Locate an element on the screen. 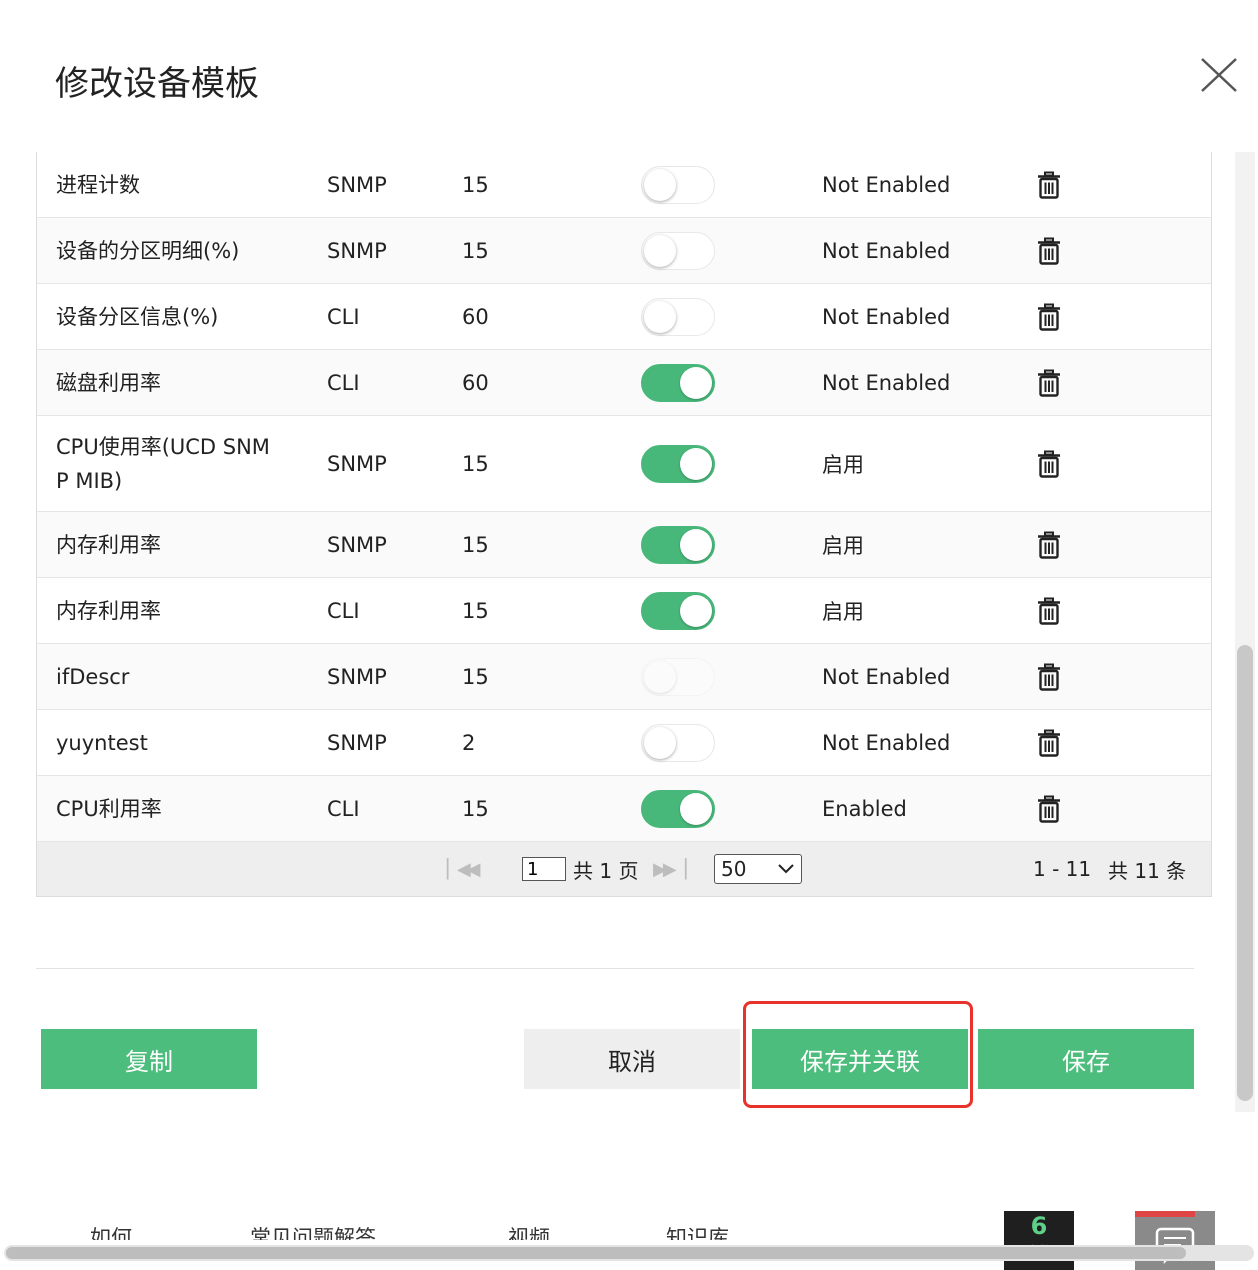 Image resolution: width=1258 pixels, height=1270 pixels. footer-link-faq: 常见问题解答 is located at coordinates (313, 1231).